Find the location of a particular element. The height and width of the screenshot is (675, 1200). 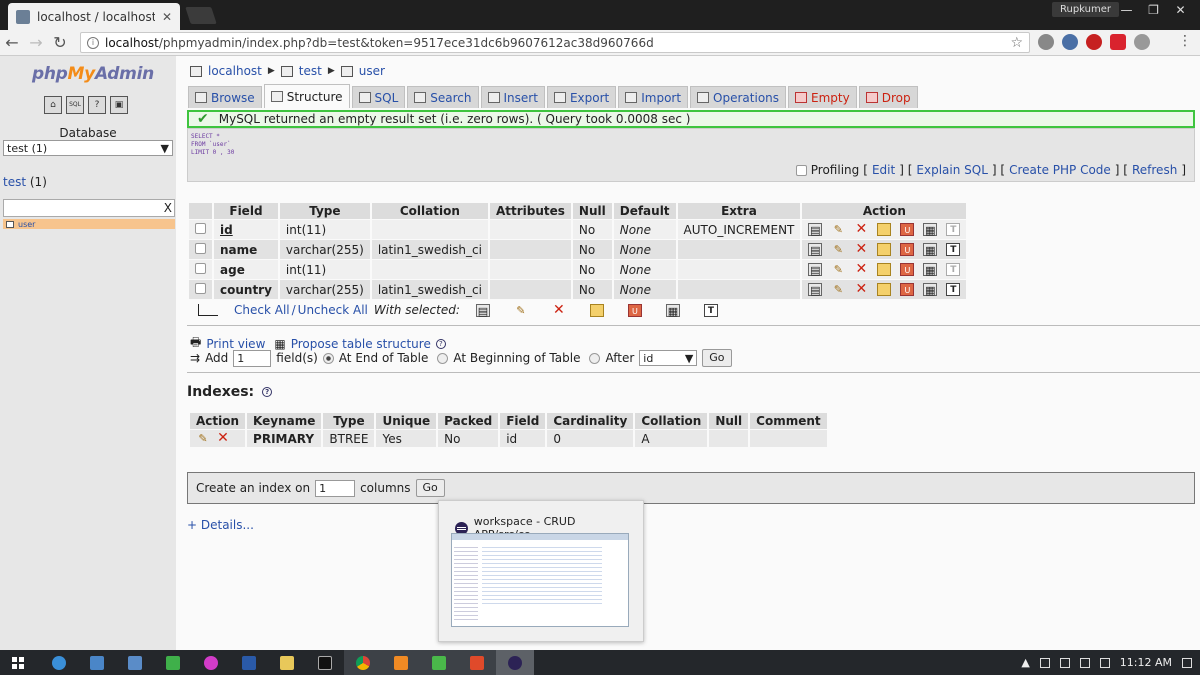

tab-sql: SQL is located at coordinates (378, 97).